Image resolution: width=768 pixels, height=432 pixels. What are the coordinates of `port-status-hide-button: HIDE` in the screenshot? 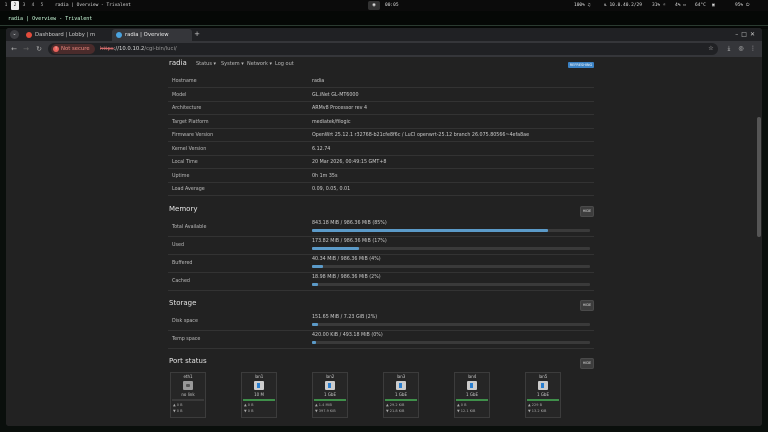 It's located at (587, 363).